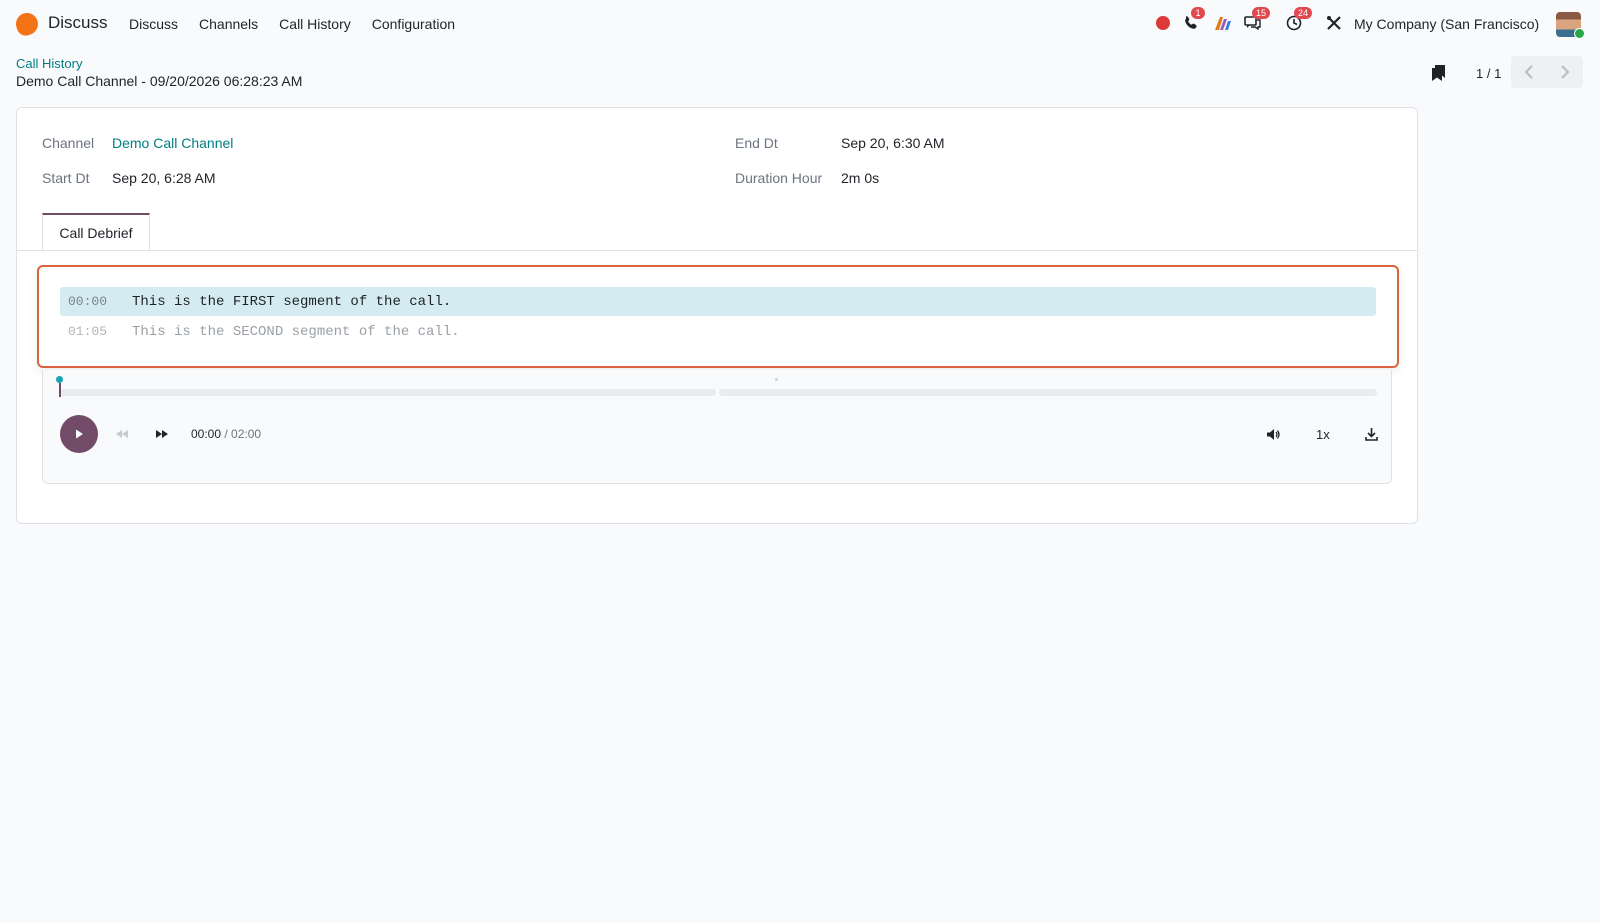 Image resolution: width=1600 pixels, height=923 pixels. I want to click on volume-button, so click(1273, 434).